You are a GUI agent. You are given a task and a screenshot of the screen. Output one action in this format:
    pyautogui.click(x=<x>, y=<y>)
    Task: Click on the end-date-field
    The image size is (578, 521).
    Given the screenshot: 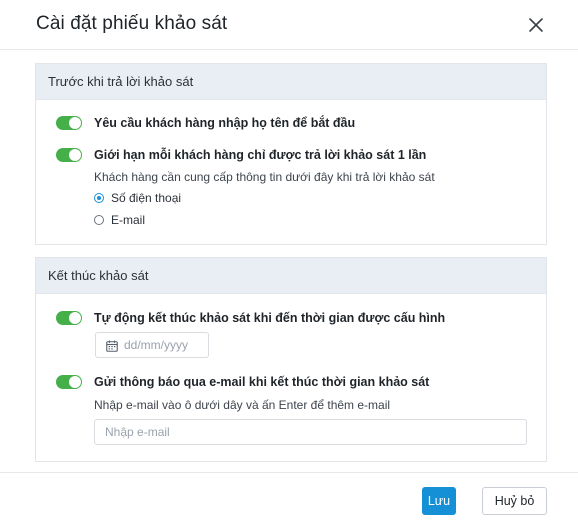 What is the action you would take?
    pyautogui.click(x=152, y=345)
    